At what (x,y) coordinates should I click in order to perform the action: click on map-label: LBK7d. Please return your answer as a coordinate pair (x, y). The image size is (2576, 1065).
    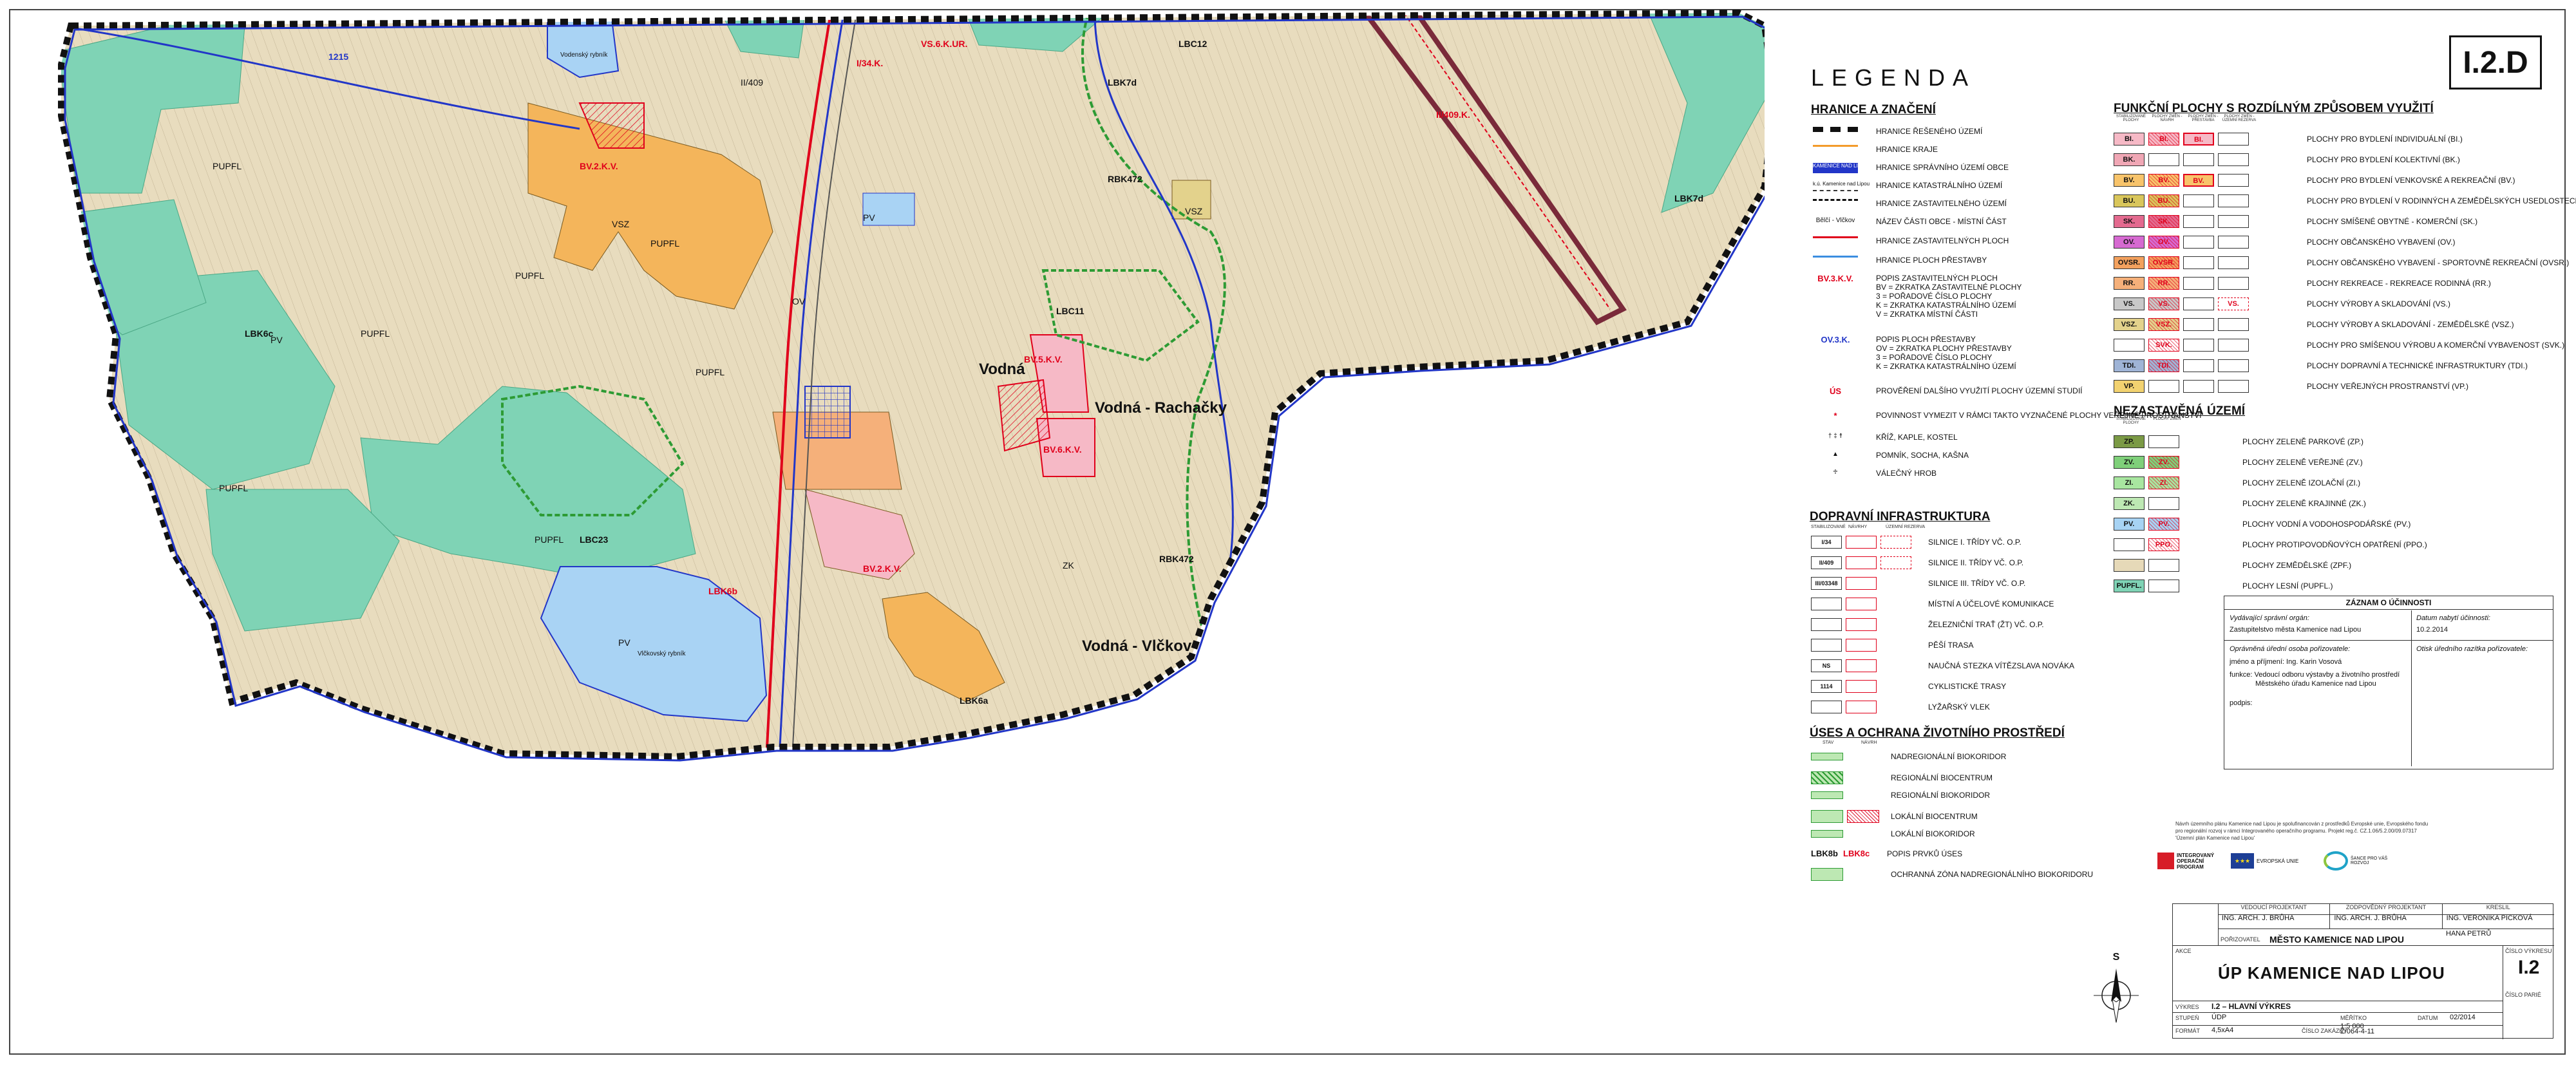
    Looking at the image, I should click on (1689, 198).